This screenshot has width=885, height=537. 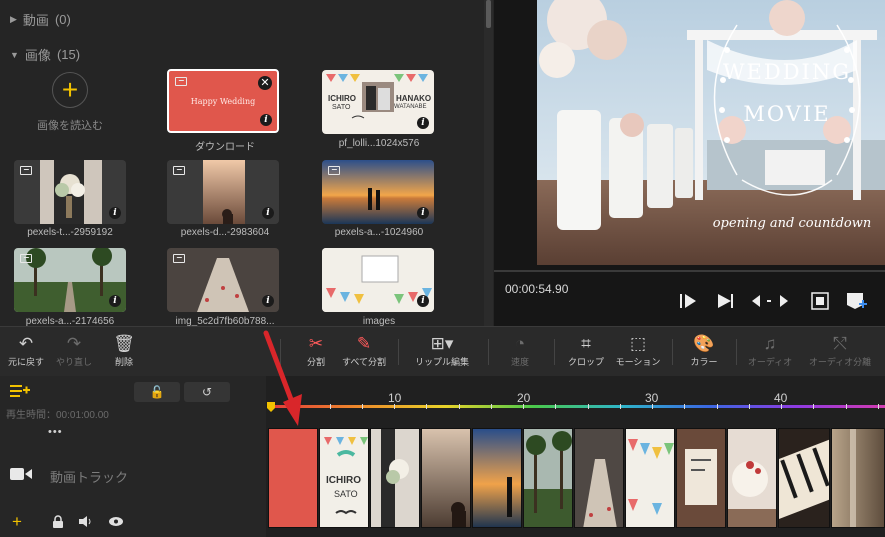 What do you see at coordinates (652, 398) in the screenshot?
I see `ruler-tick-label: 30` at bounding box center [652, 398].